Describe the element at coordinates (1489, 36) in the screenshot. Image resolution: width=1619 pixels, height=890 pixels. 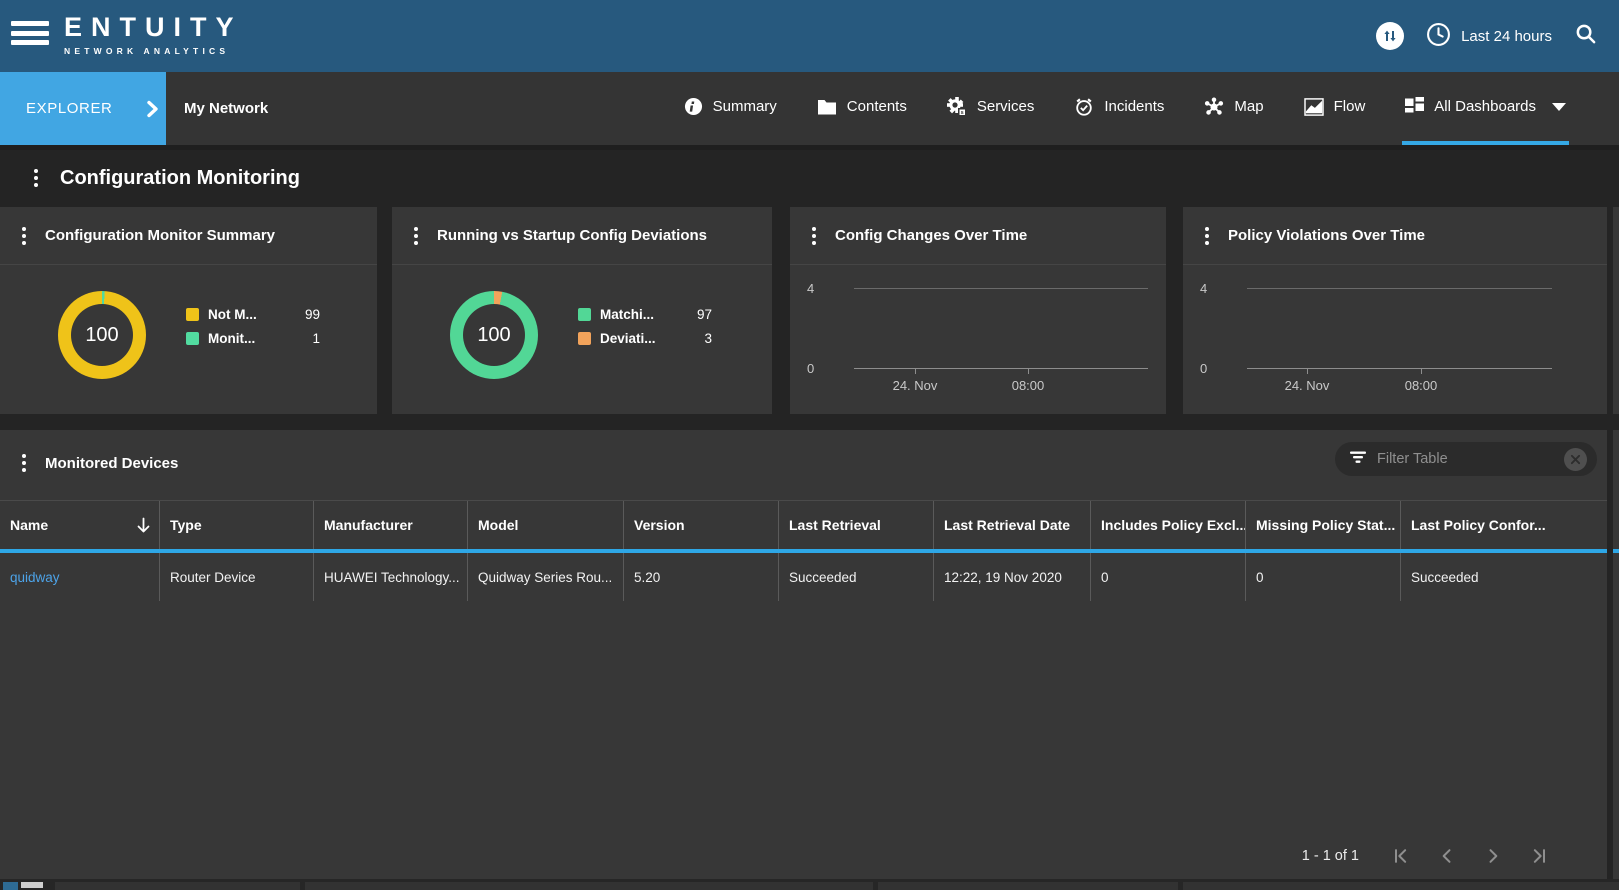
I see `time-range-selector: Last 24 hours` at that location.